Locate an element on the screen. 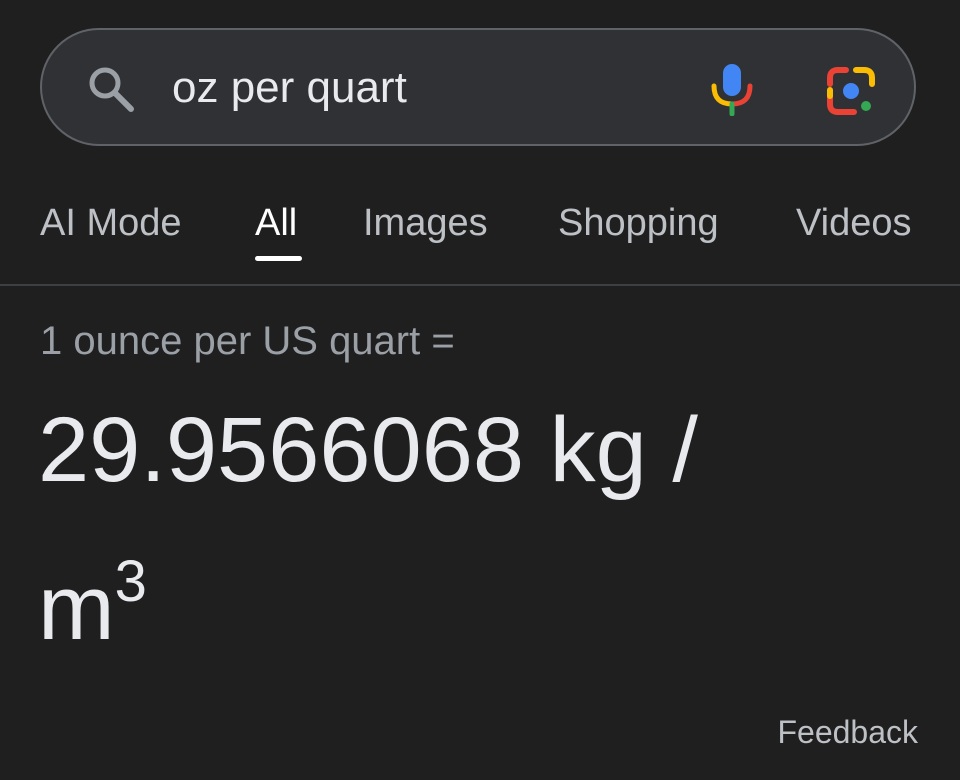 This screenshot has width=960, height=780. unit-base: m is located at coordinates (76, 608).